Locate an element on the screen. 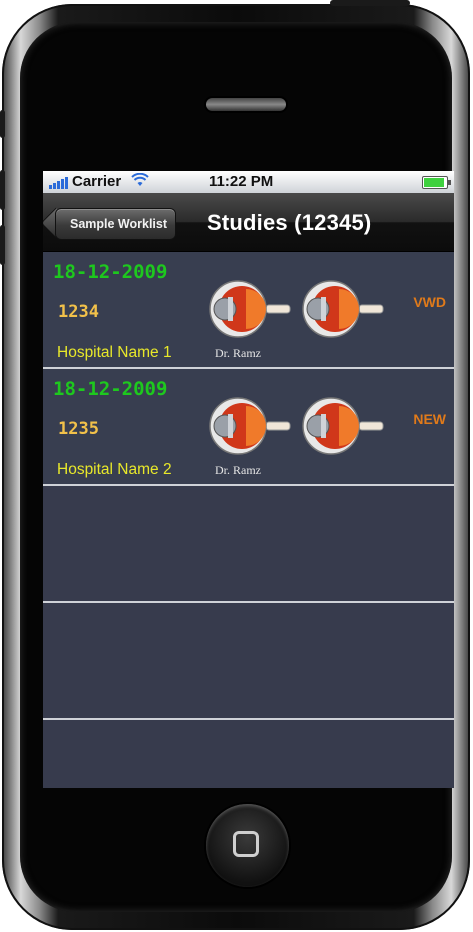 The image size is (473, 932). study-id: 1235 is located at coordinates (78, 429).